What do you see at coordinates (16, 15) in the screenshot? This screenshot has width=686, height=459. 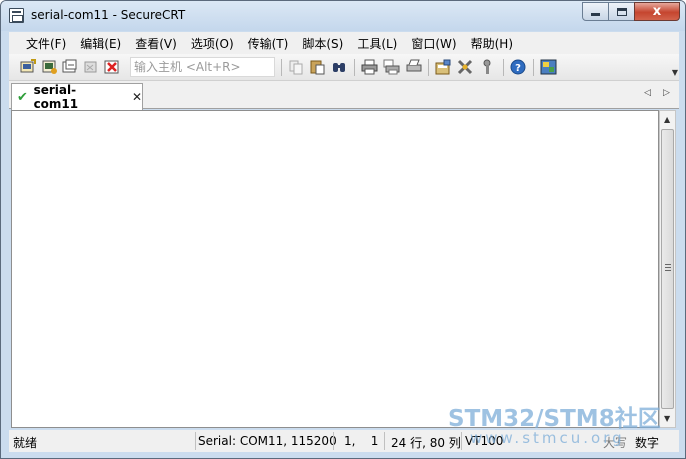 I see `app-icon` at bounding box center [16, 15].